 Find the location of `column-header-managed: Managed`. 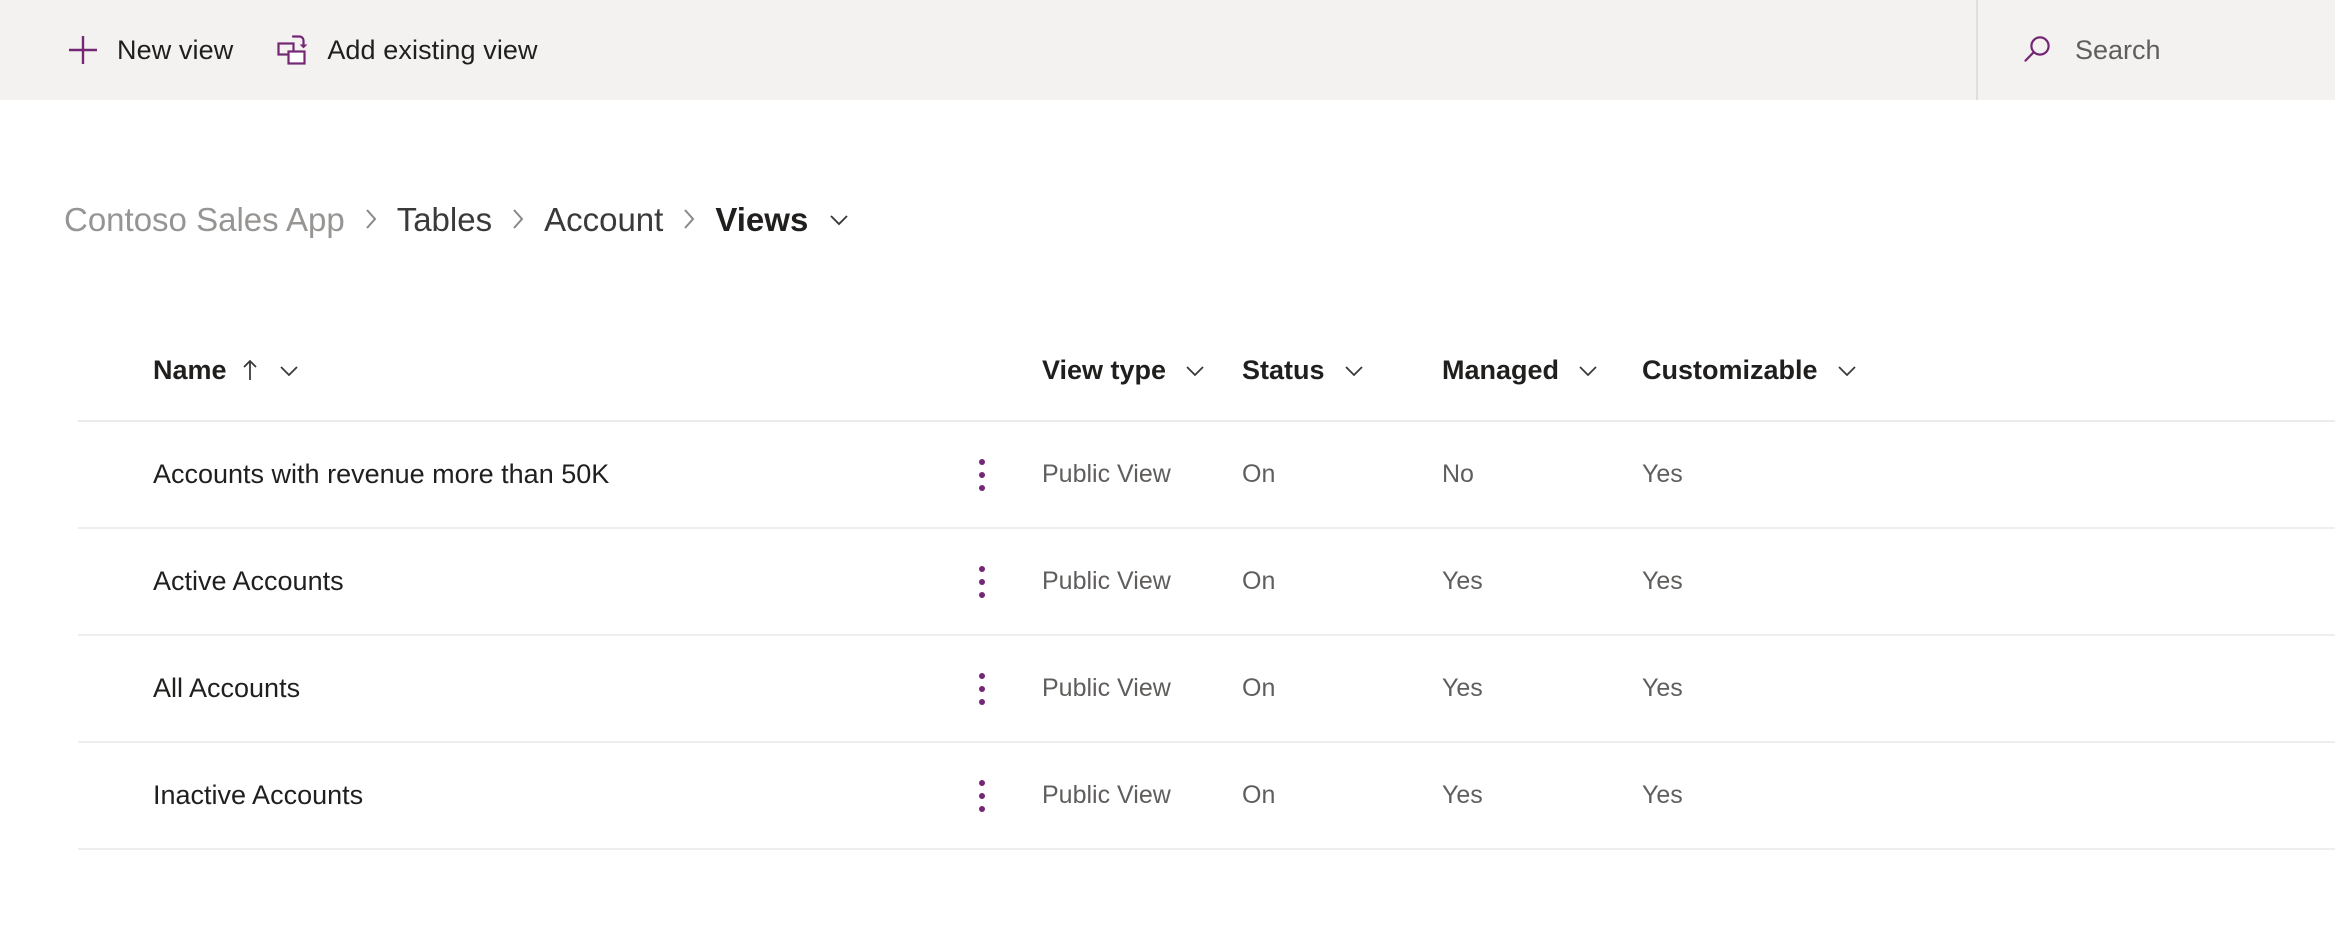

column-header-managed: Managed is located at coordinates (1542, 370).